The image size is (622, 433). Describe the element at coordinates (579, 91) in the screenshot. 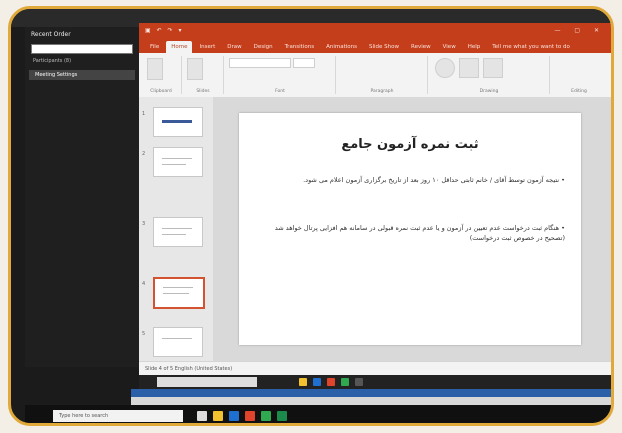

I see `group-editing-label: Editing` at that location.